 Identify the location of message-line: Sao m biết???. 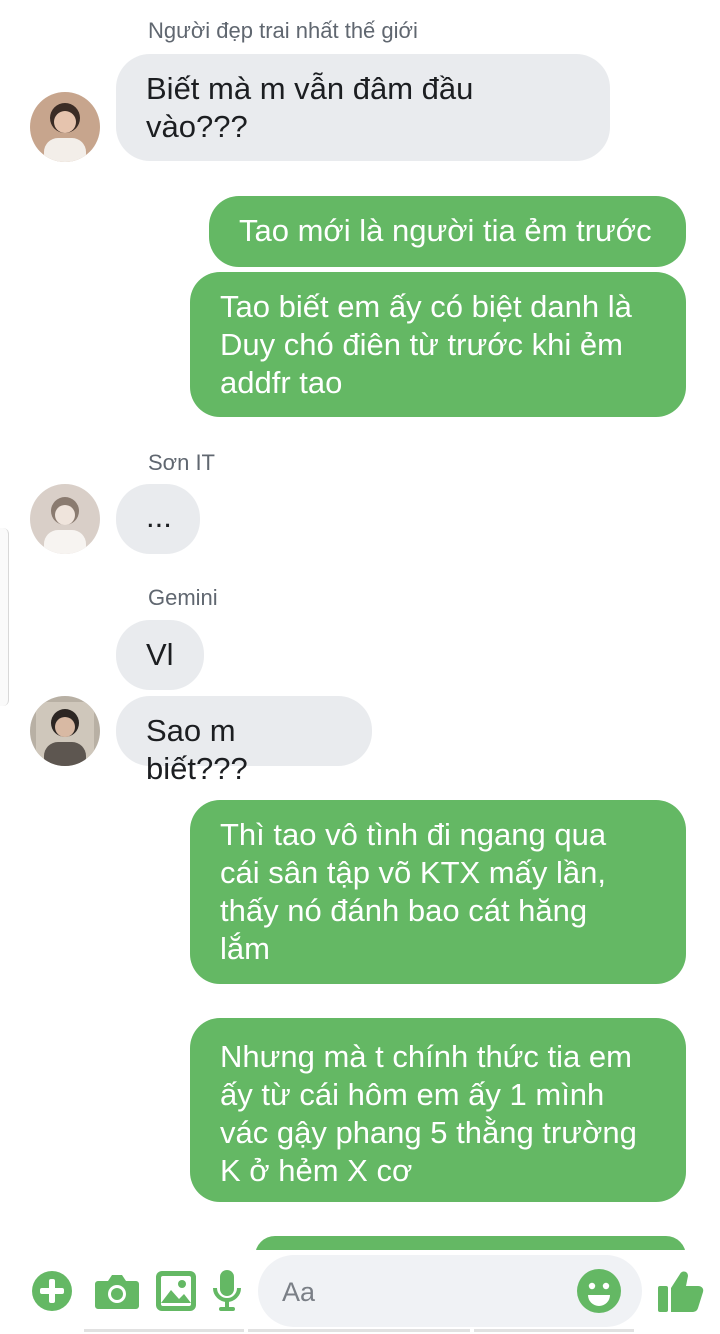
(197, 749).